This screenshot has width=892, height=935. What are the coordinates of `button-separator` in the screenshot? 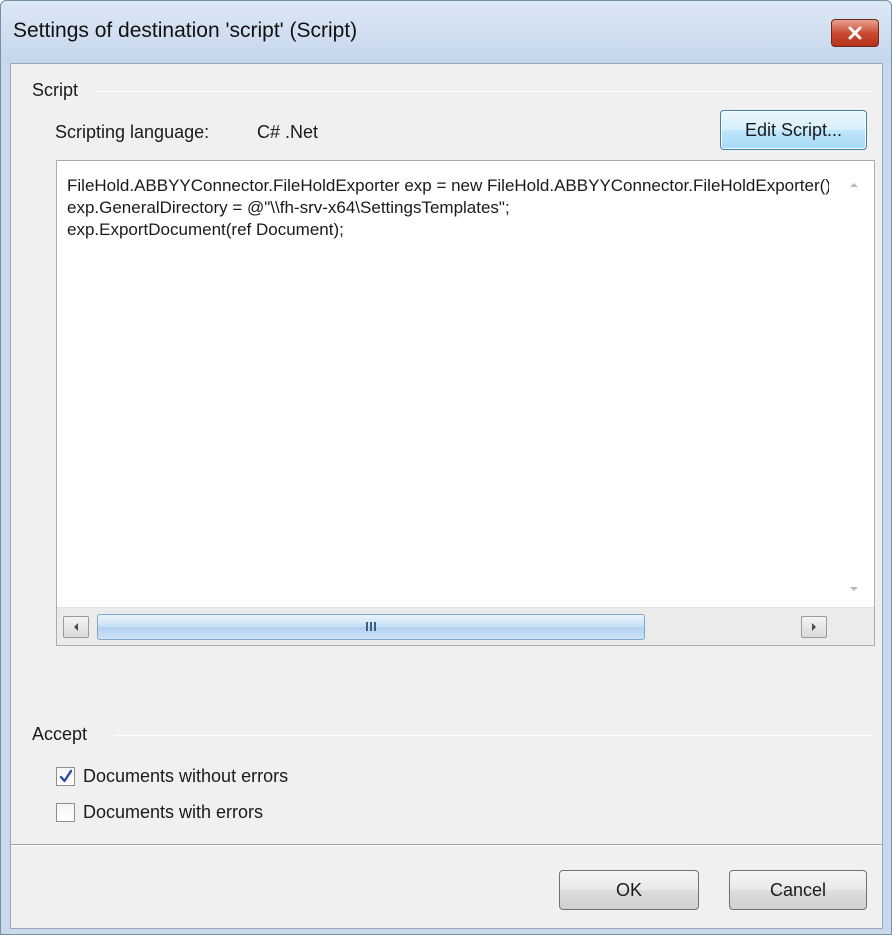 It's located at (446, 845).